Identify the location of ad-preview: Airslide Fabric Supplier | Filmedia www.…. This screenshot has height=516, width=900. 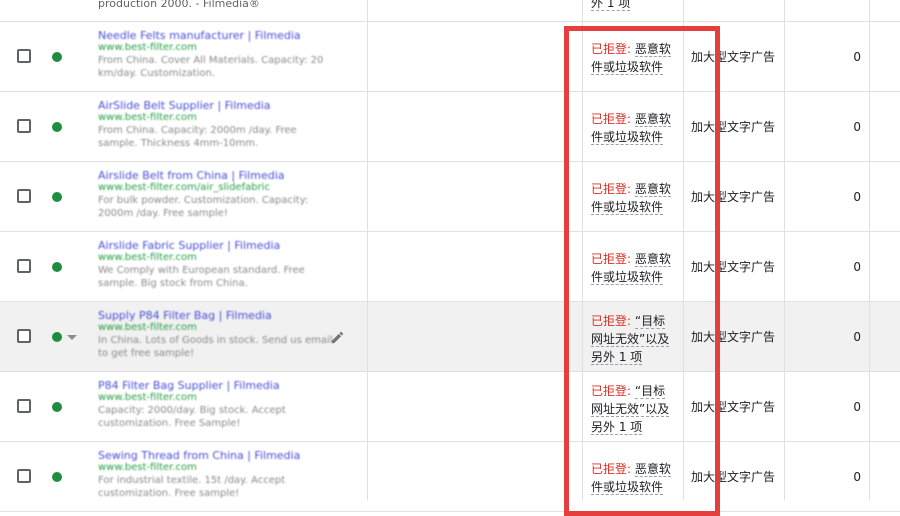
(218, 265).